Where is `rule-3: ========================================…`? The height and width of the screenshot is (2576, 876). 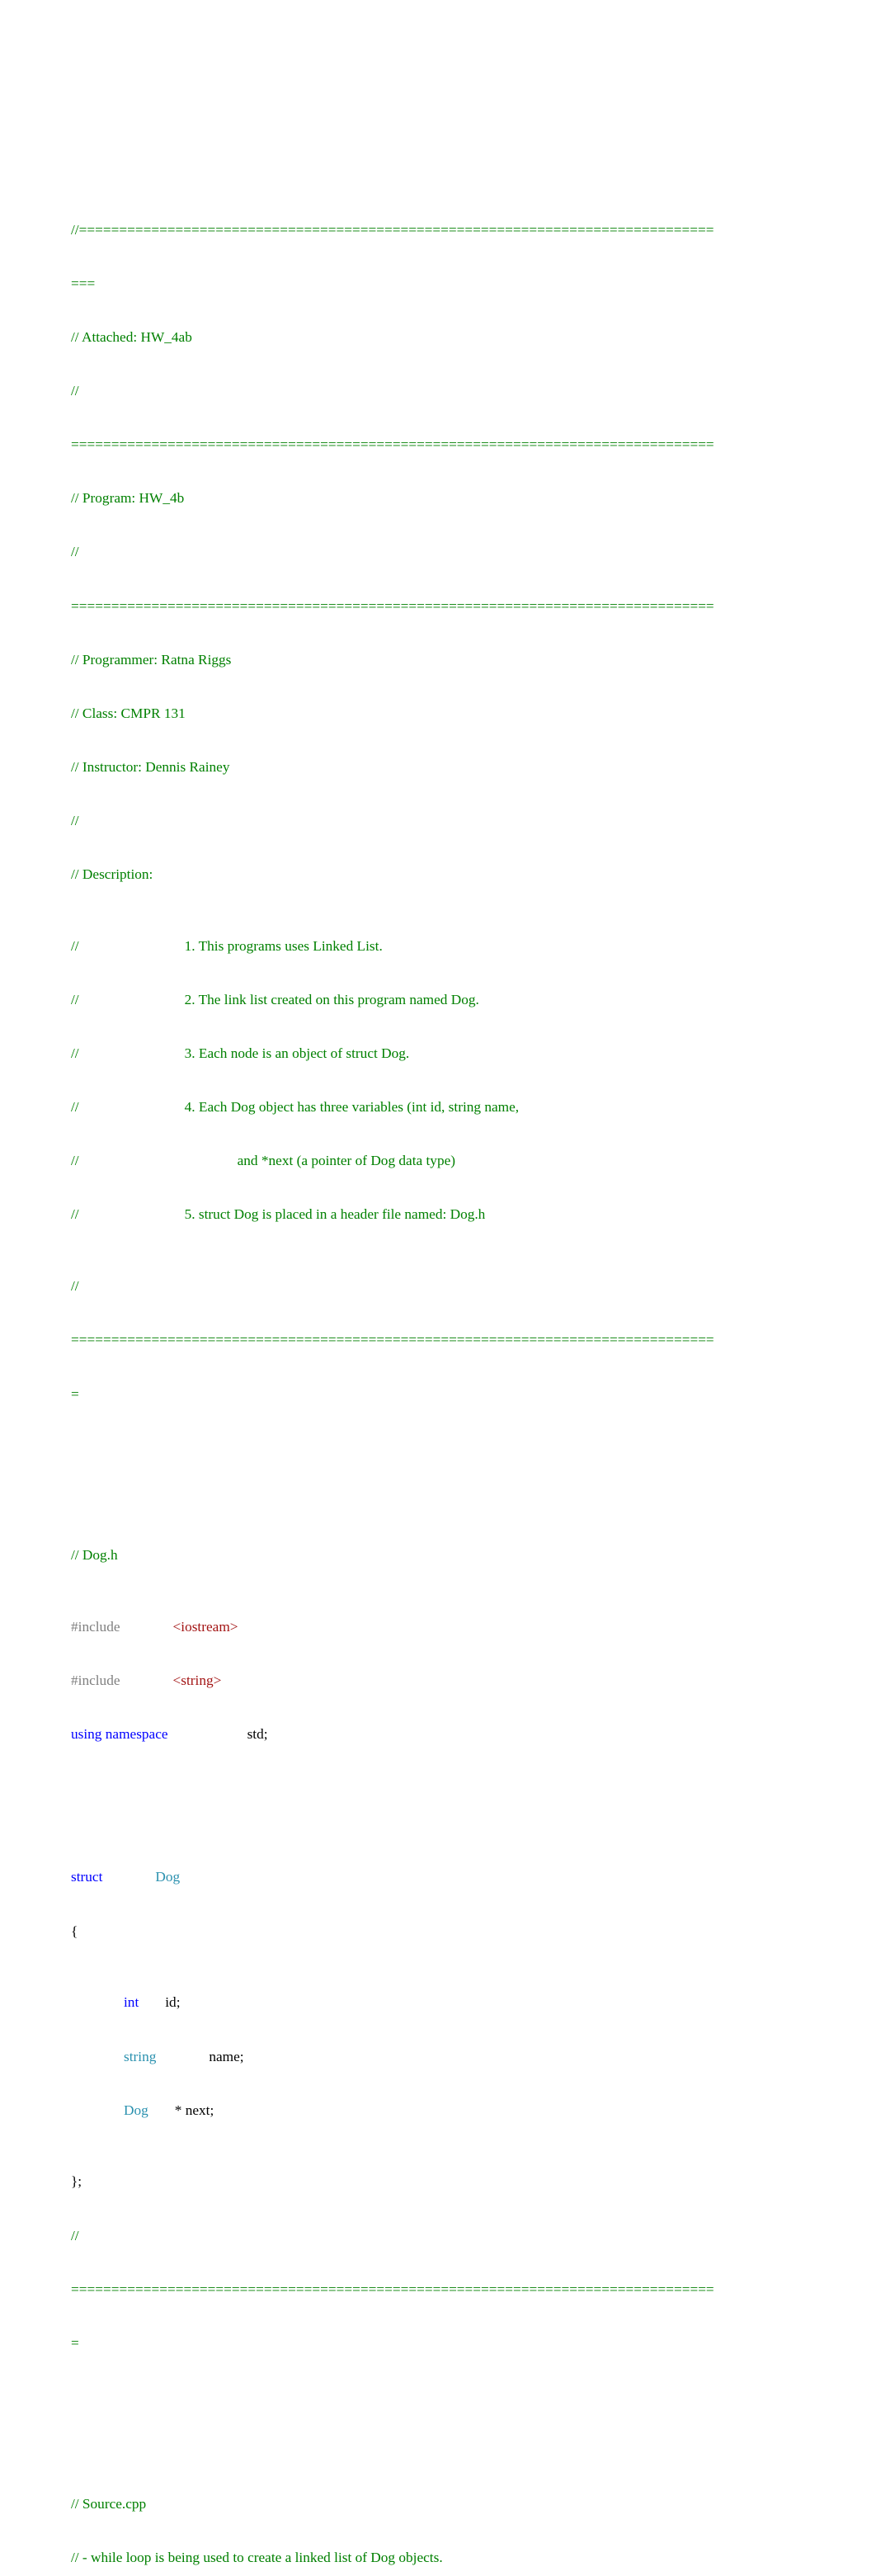 rule-3: ========================================… is located at coordinates (392, 1340).